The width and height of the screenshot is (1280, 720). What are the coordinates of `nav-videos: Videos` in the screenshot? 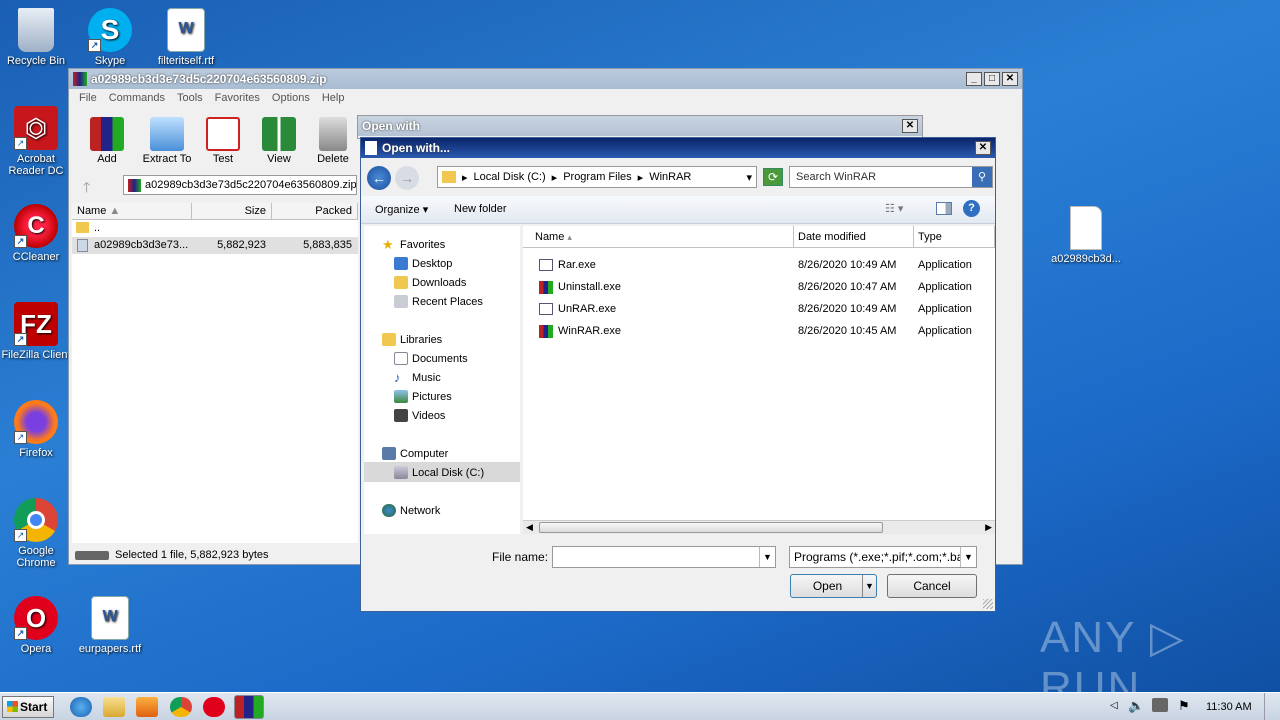 It's located at (419, 415).